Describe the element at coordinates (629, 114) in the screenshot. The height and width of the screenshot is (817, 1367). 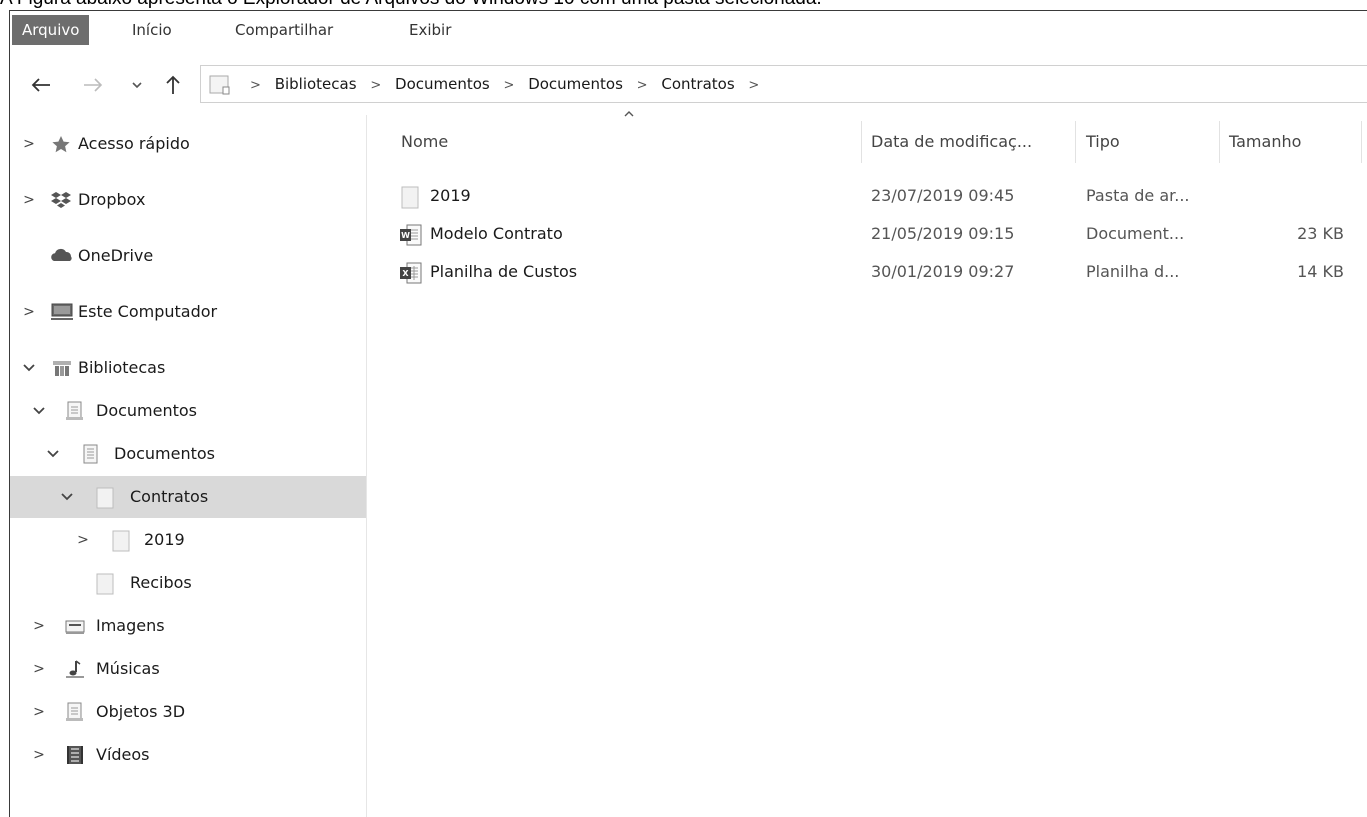
I see `sort-ascending-icon` at that location.